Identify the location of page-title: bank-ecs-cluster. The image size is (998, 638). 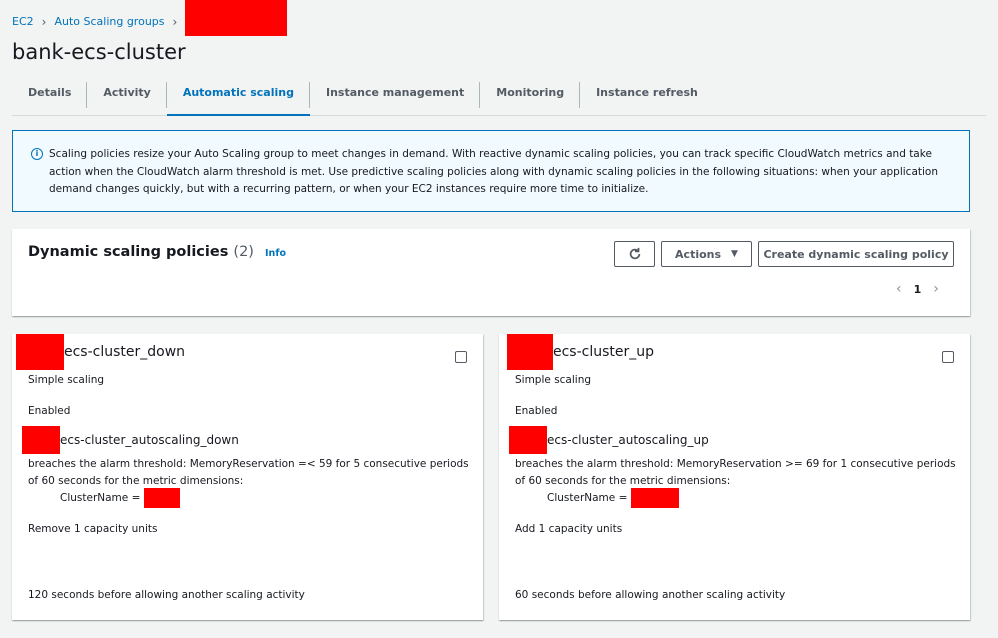
(99, 52).